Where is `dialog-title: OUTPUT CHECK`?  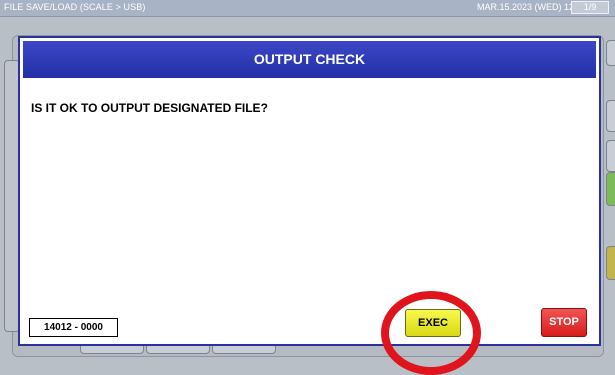
dialog-title: OUTPUT CHECK is located at coordinates (309, 59).